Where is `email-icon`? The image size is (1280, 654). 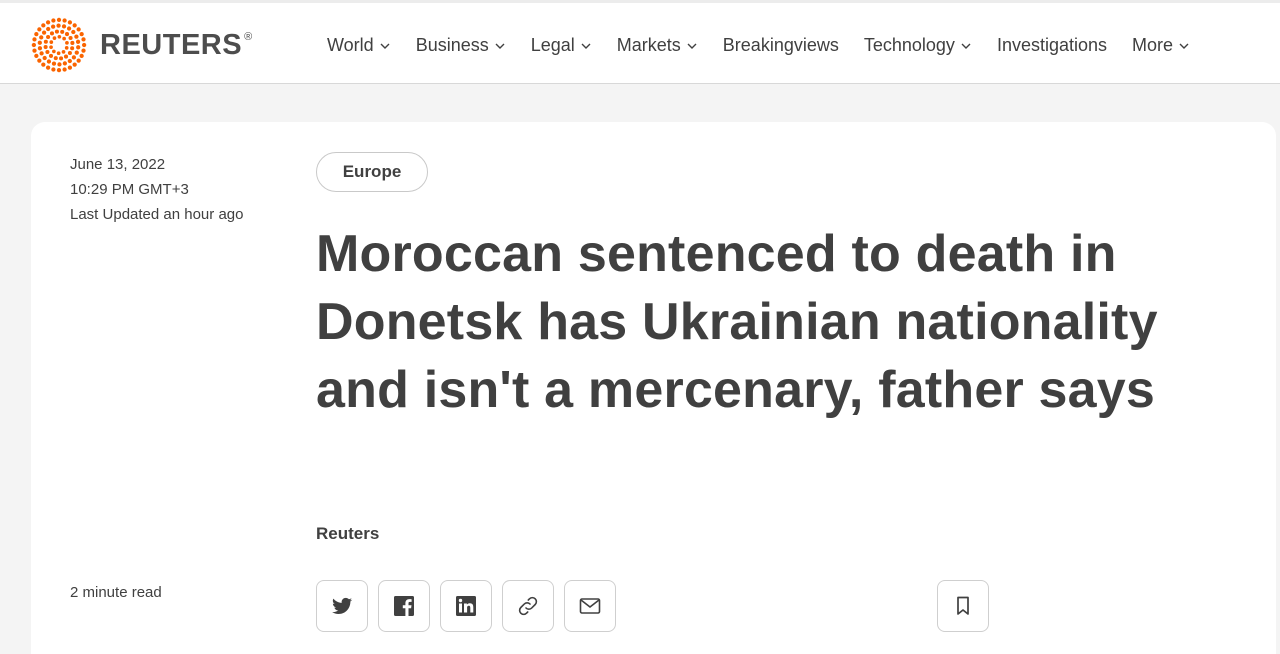
email-icon is located at coordinates (590, 606).